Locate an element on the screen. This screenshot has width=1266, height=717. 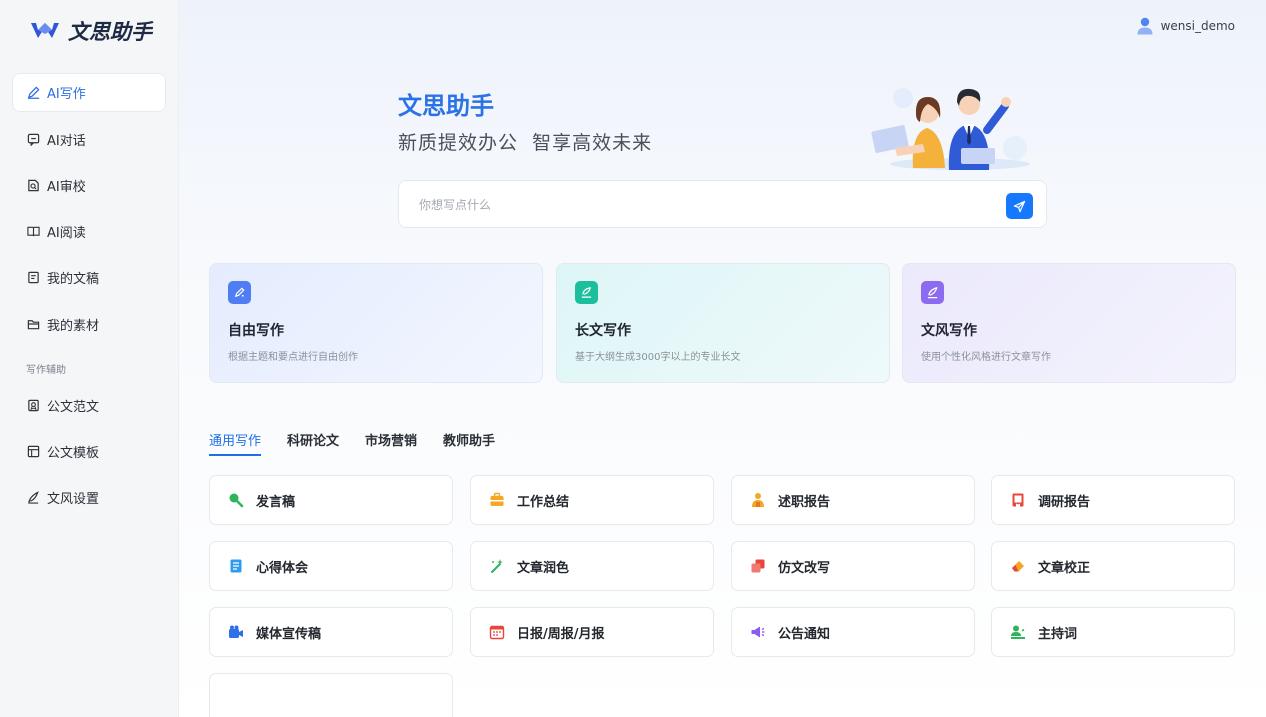
feature-desc: 根据主题和要点进行自由创作 is located at coordinates (293, 357).